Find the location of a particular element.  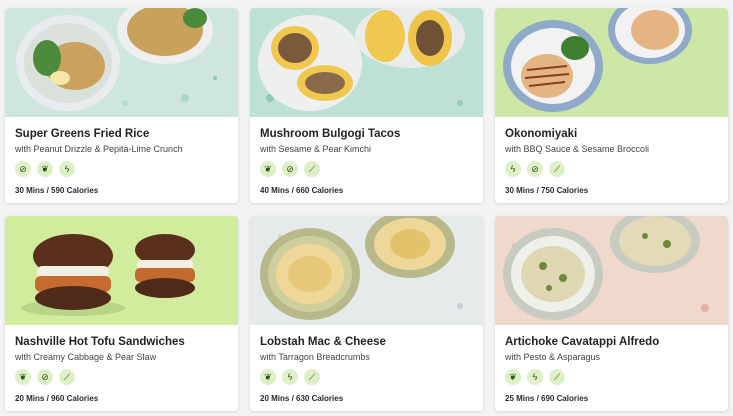

recipe-subtitle: with Creamy Cabbage & Pear Slaw is located at coordinates (86, 357).